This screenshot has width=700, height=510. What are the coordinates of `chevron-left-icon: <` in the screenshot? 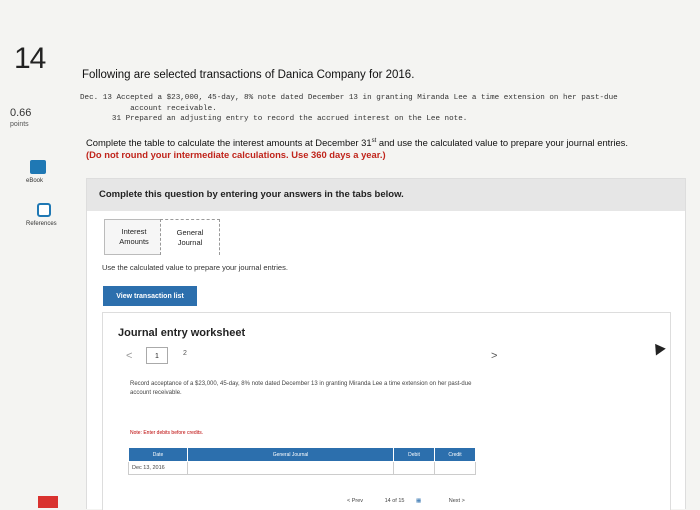 It's located at (129, 356).